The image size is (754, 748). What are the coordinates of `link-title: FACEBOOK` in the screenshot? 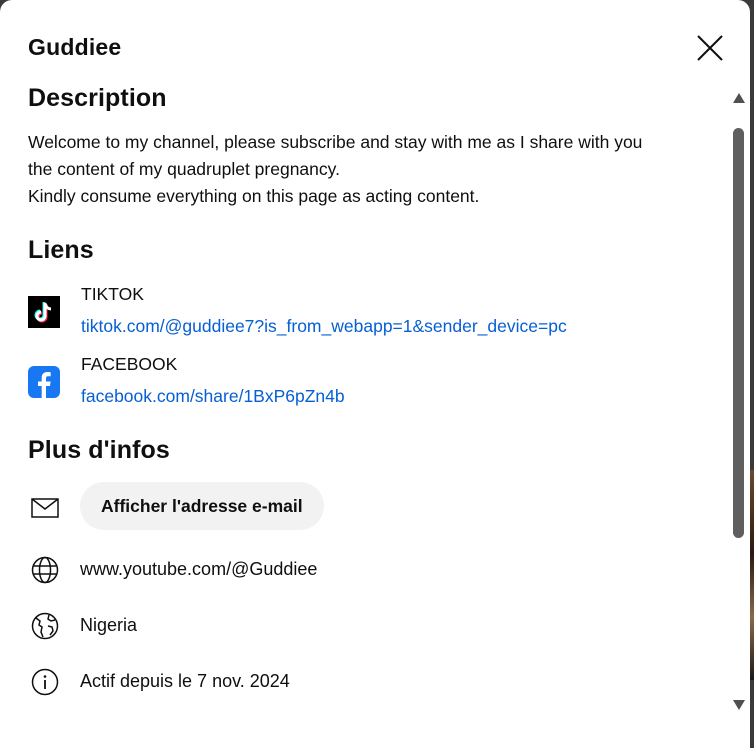 It's located at (129, 364).